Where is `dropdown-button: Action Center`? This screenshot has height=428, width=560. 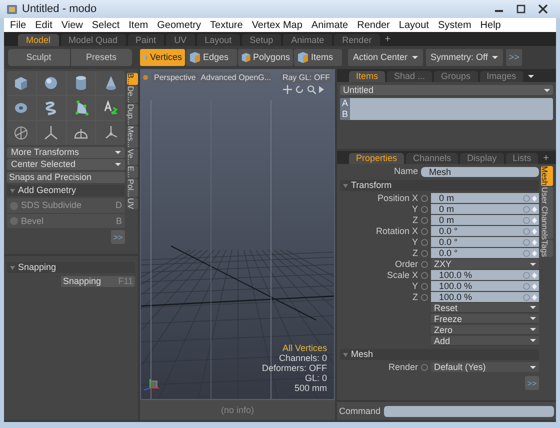 dropdown-button: Action Center is located at coordinates (385, 57).